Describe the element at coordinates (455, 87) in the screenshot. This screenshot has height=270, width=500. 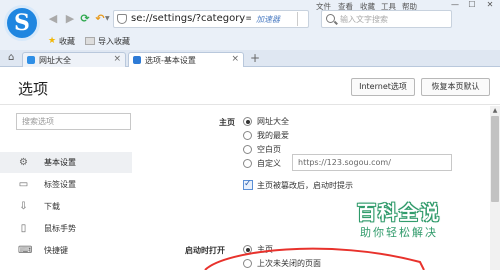
I see `restore-defaults-button: 恢复本页默认` at that location.